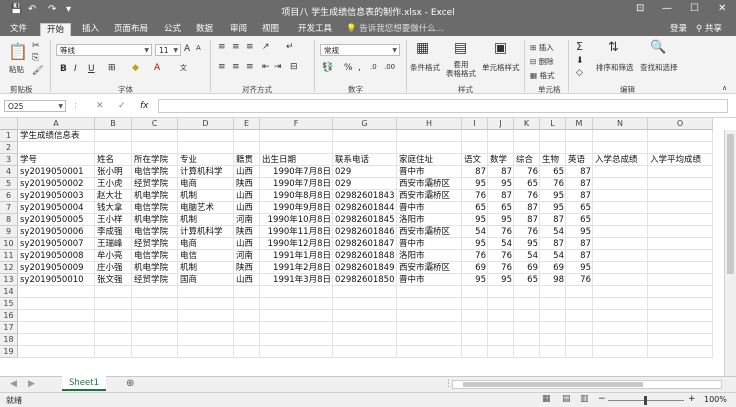 The image size is (736, 407). I want to click on cell-D3: 专业, so click(206, 160).